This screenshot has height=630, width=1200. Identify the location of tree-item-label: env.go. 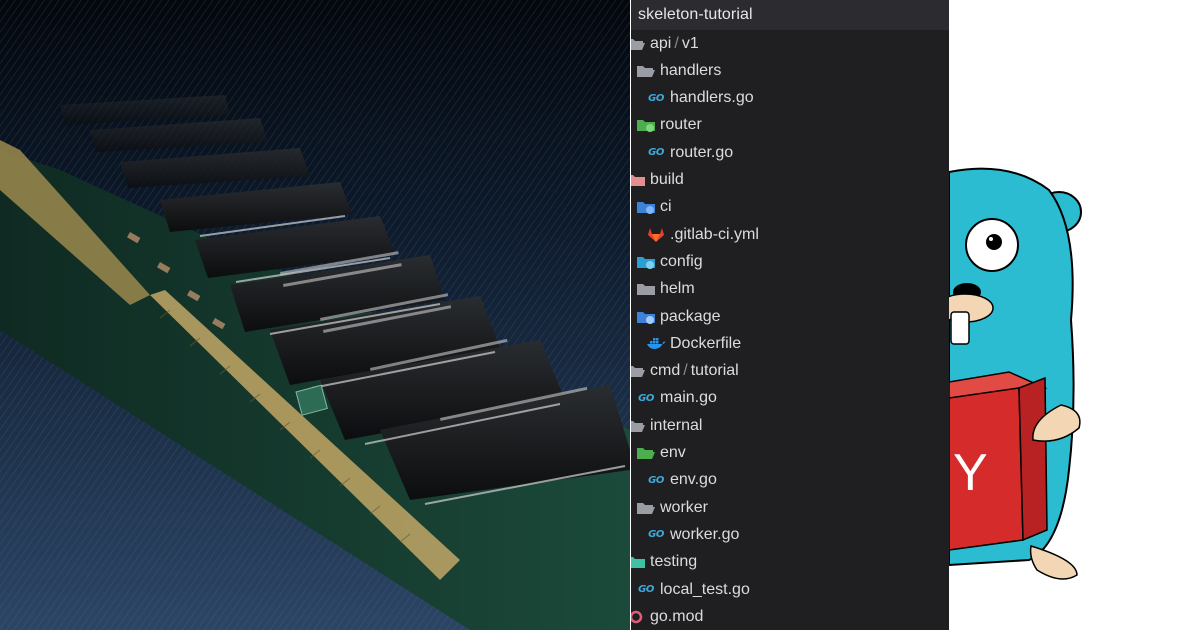
(693, 480).